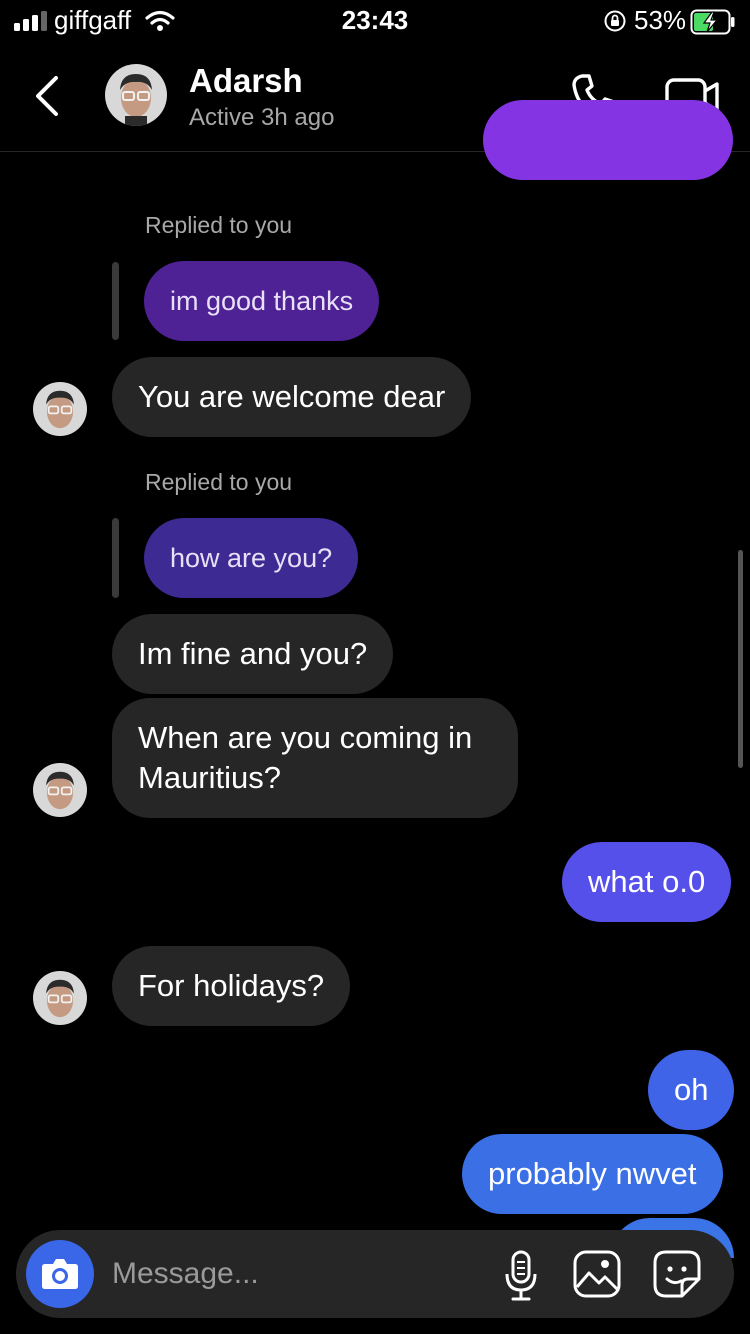  What do you see at coordinates (231, 986) in the screenshot?
I see `their-message-bubble: For holidays?` at bounding box center [231, 986].